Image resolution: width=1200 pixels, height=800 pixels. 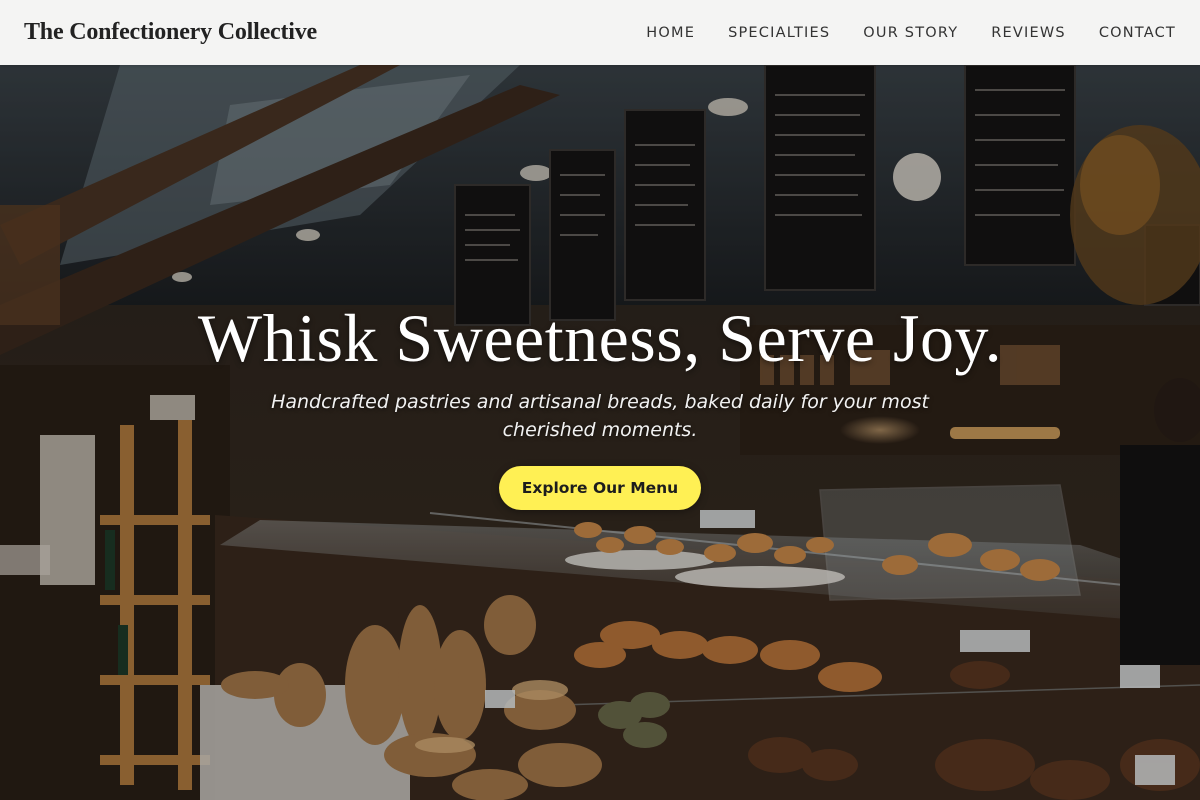 I want to click on nav-link-contact: CONTACT, so click(x=1137, y=33).